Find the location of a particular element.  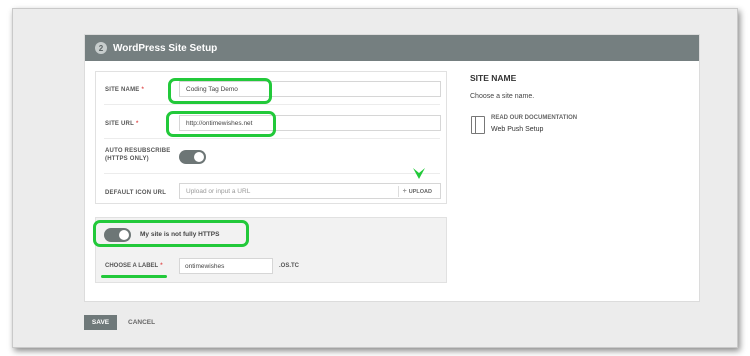

highlight-site-name is located at coordinates (220, 91).